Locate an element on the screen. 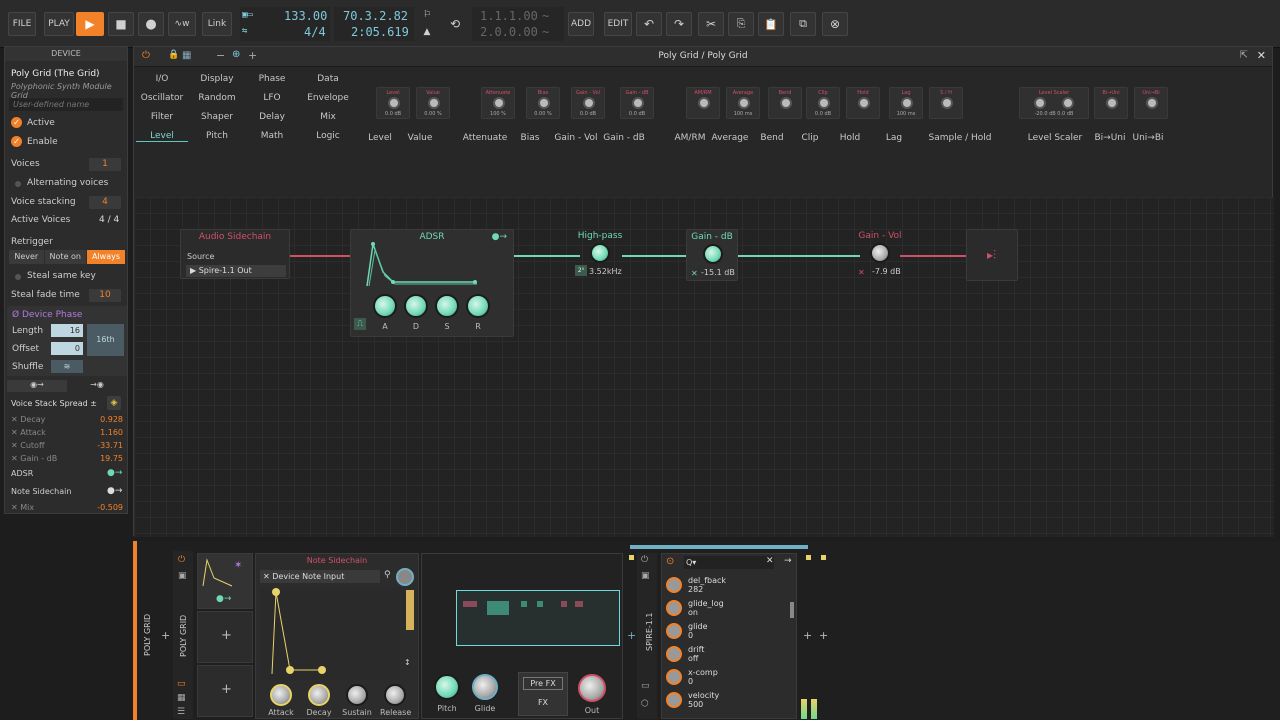 The width and height of the screenshot is (1280, 720). cat-filter: Filter is located at coordinates (162, 117).